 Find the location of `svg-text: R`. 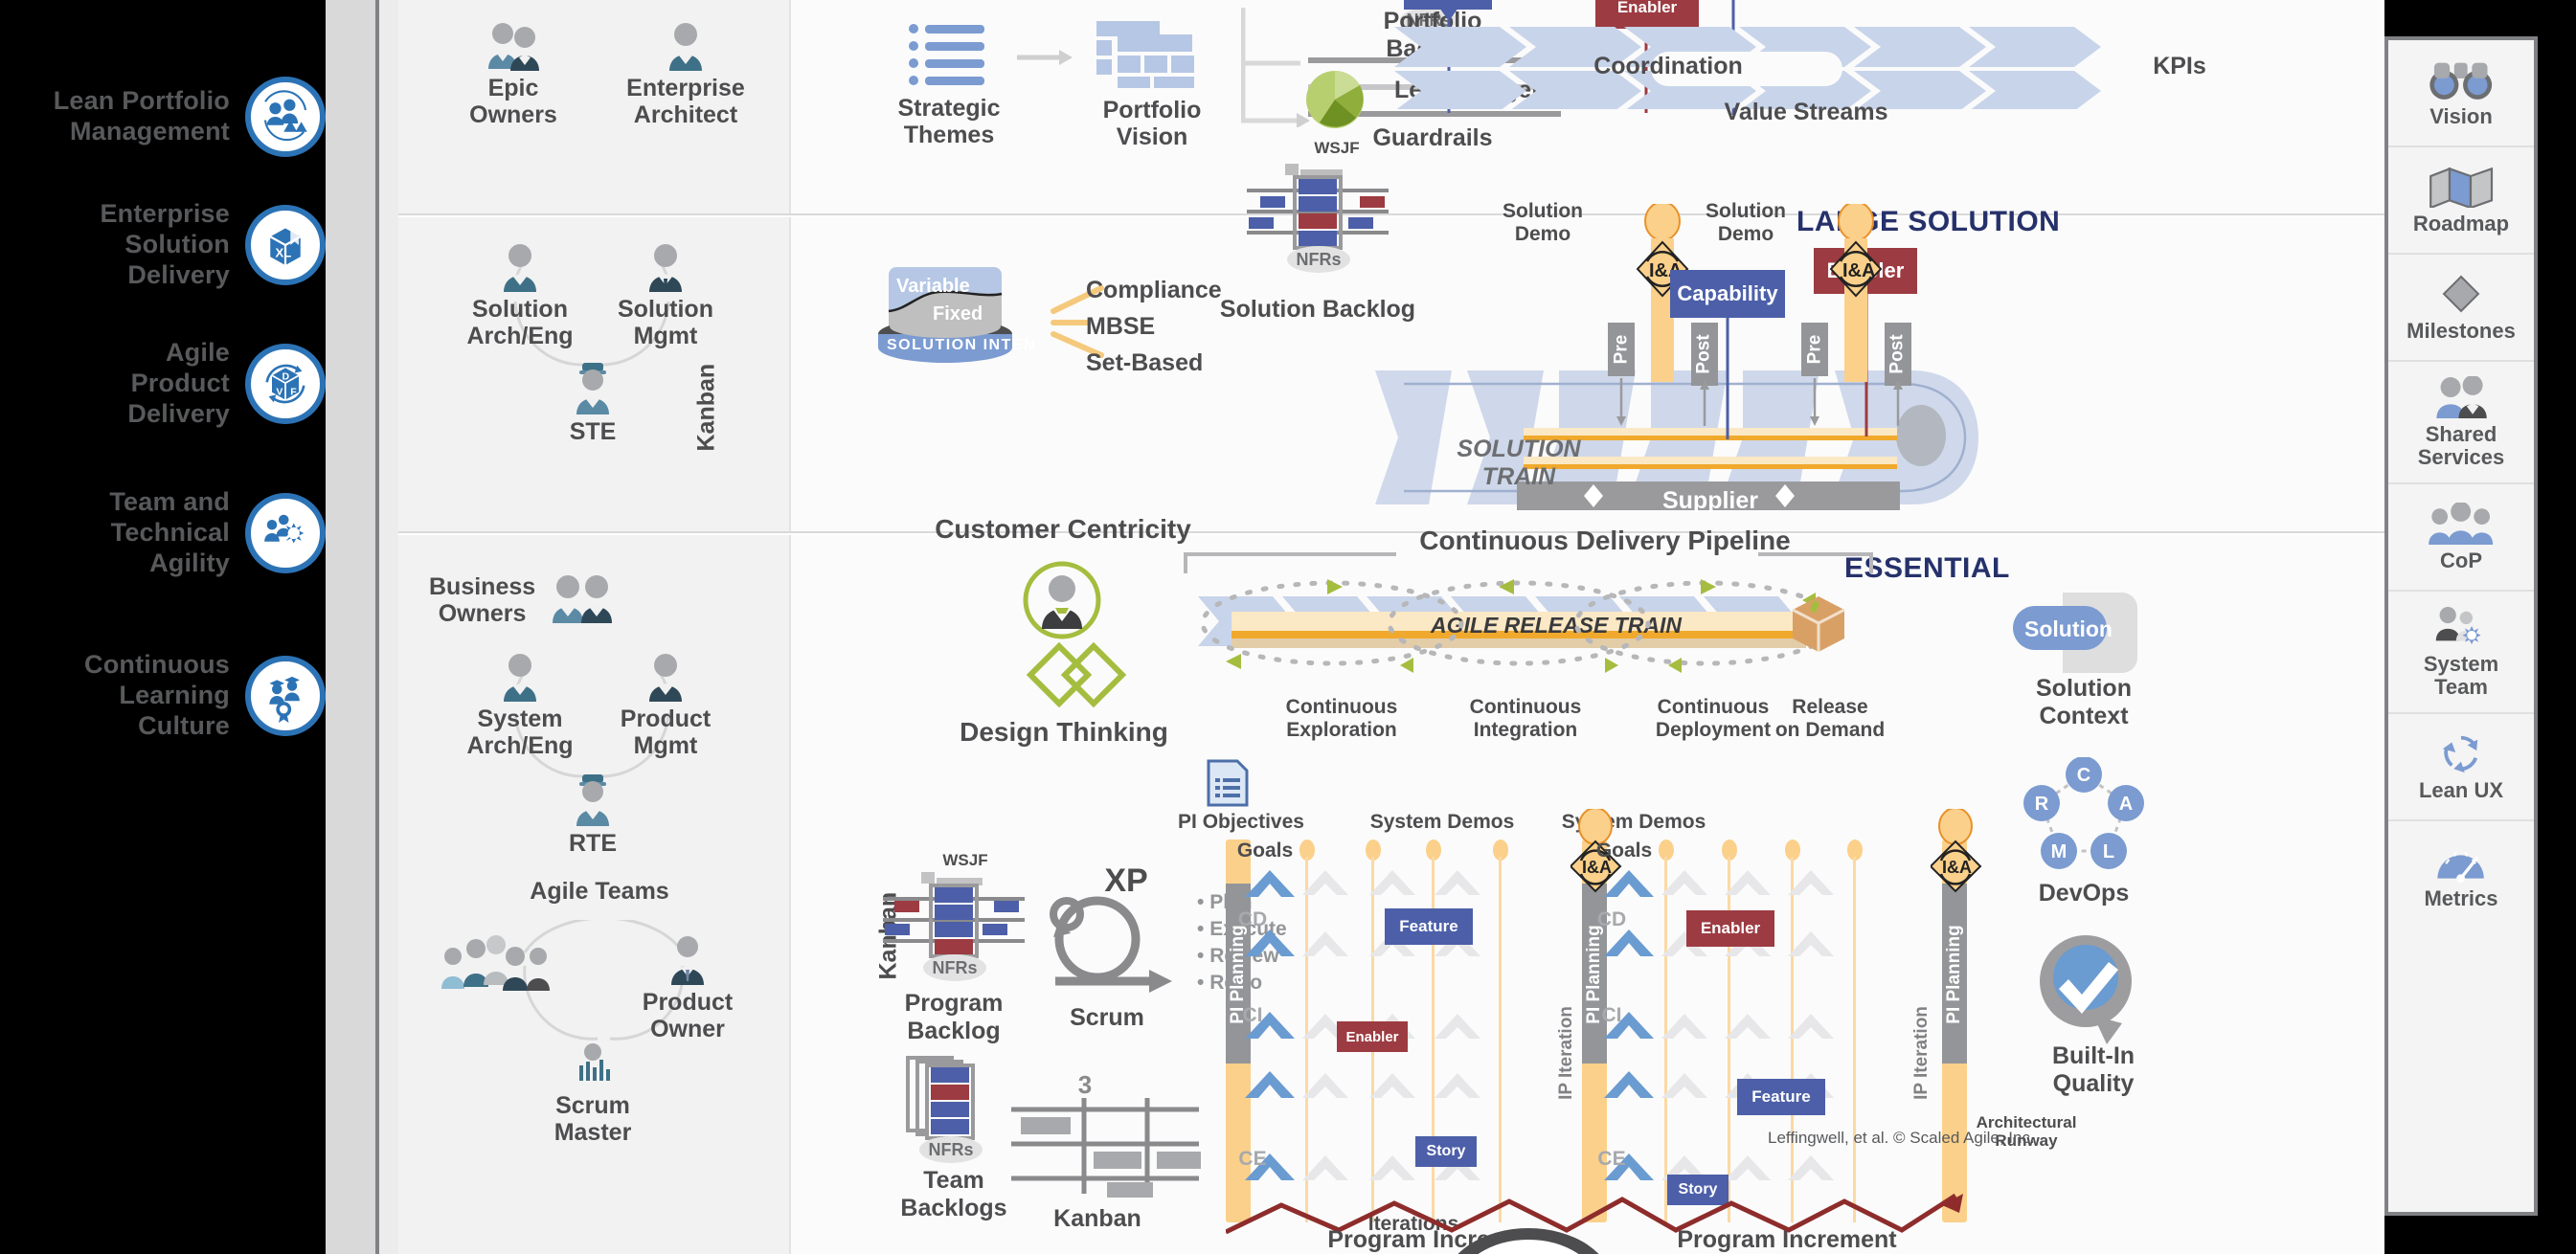

svg-text: R is located at coordinates (2042, 804).